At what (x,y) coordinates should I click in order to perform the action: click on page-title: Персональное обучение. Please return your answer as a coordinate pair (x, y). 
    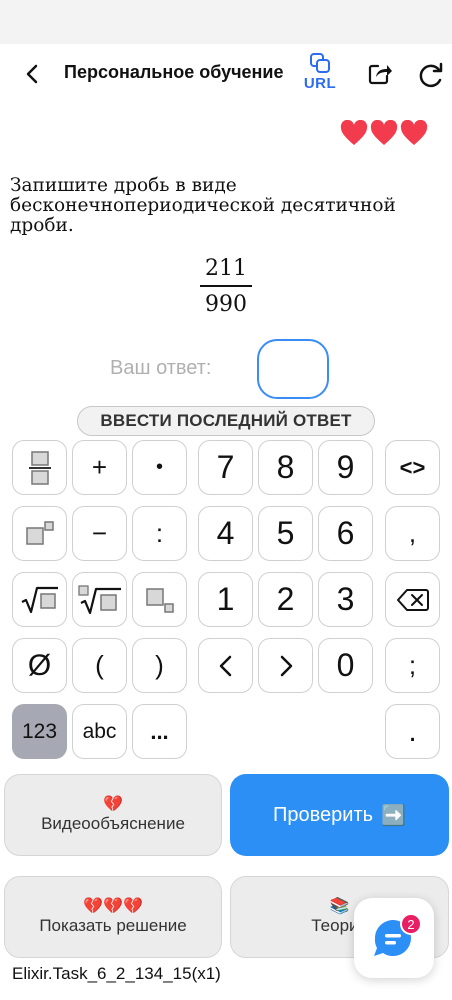
    Looking at the image, I should click on (174, 72).